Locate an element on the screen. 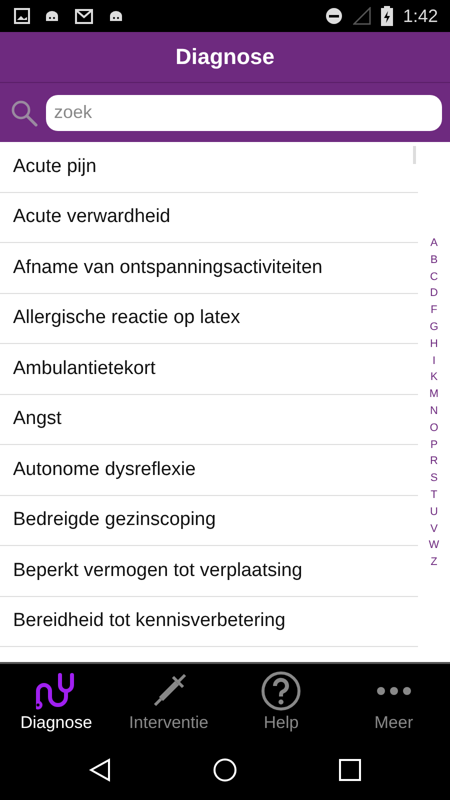 Image resolution: width=450 pixels, height=800 pixels. image-icon is located at coordinates (22, 16).